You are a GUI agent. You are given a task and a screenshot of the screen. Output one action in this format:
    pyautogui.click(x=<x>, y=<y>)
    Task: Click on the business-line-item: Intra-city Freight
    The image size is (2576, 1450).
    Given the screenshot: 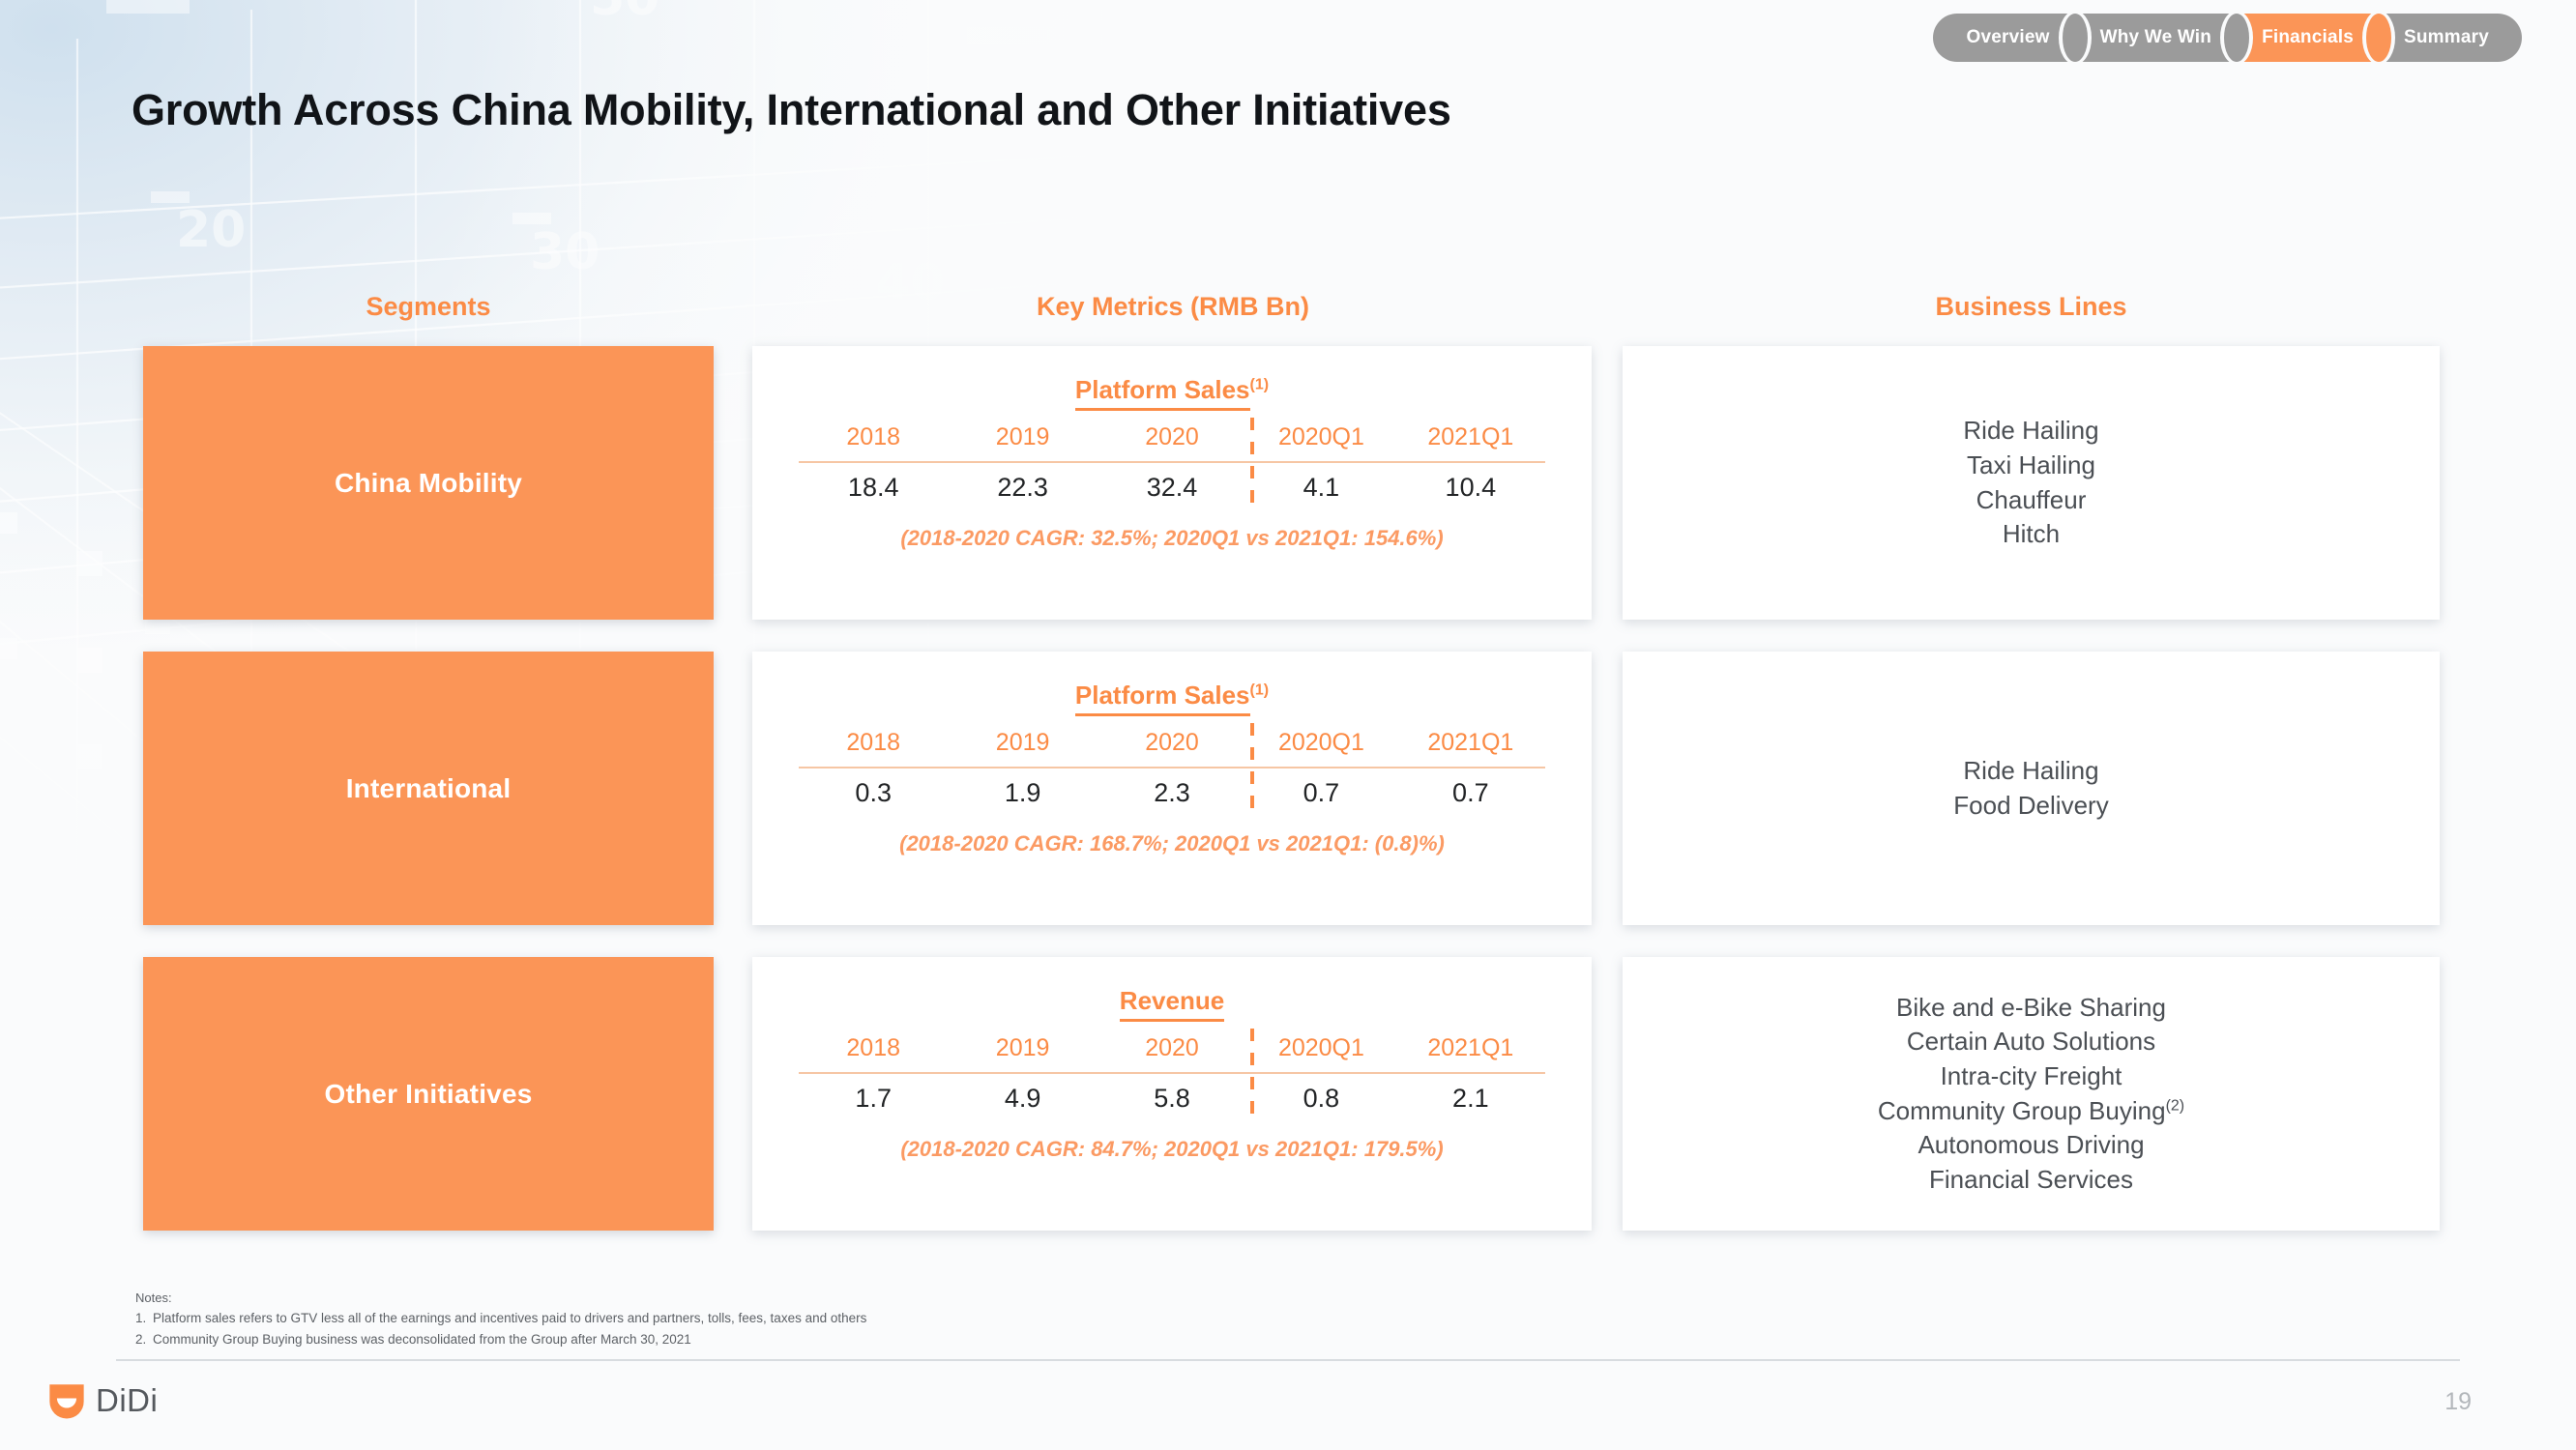 What is the action you would take?
    pyautogui.click(x=2031, y=1077)
    